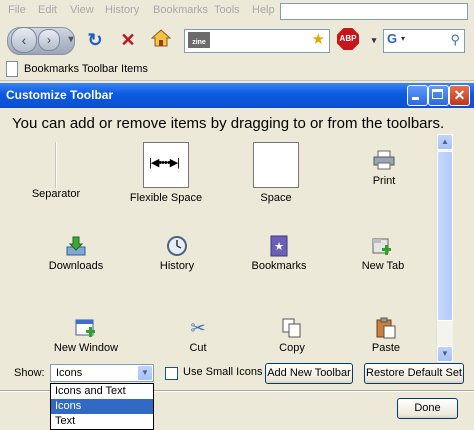 Image resolution: width=474 pixels, height=430 pixels. What do you see at coordinates (223, 372) in the screenshot?
I see `use-small-icons-label: Use Small Icons` at bounding box center [223, 372].